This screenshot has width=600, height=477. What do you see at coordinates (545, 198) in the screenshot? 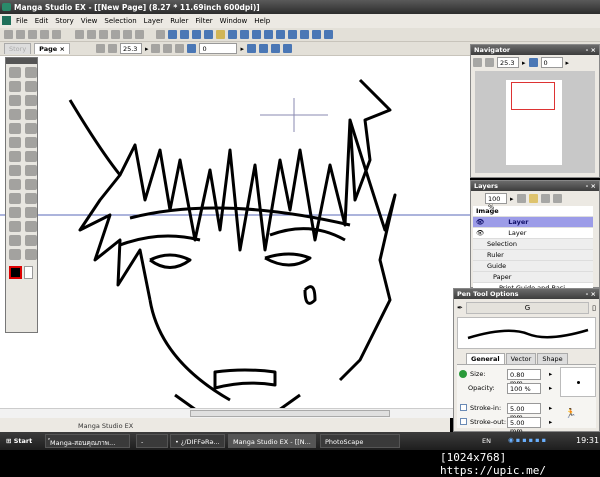
I see `trash-icon` at bounding box center [545, 198].